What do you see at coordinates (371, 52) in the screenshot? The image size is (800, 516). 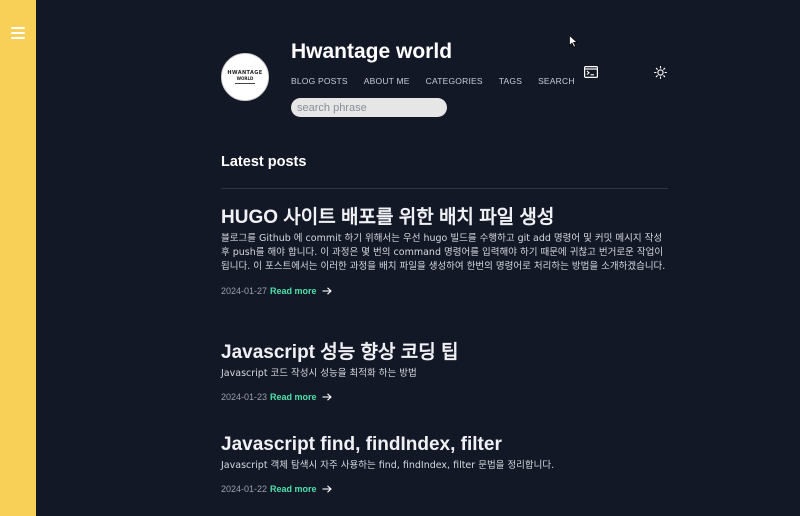 I see `site-title: Hwantage world` at bounding box center [371, 52].